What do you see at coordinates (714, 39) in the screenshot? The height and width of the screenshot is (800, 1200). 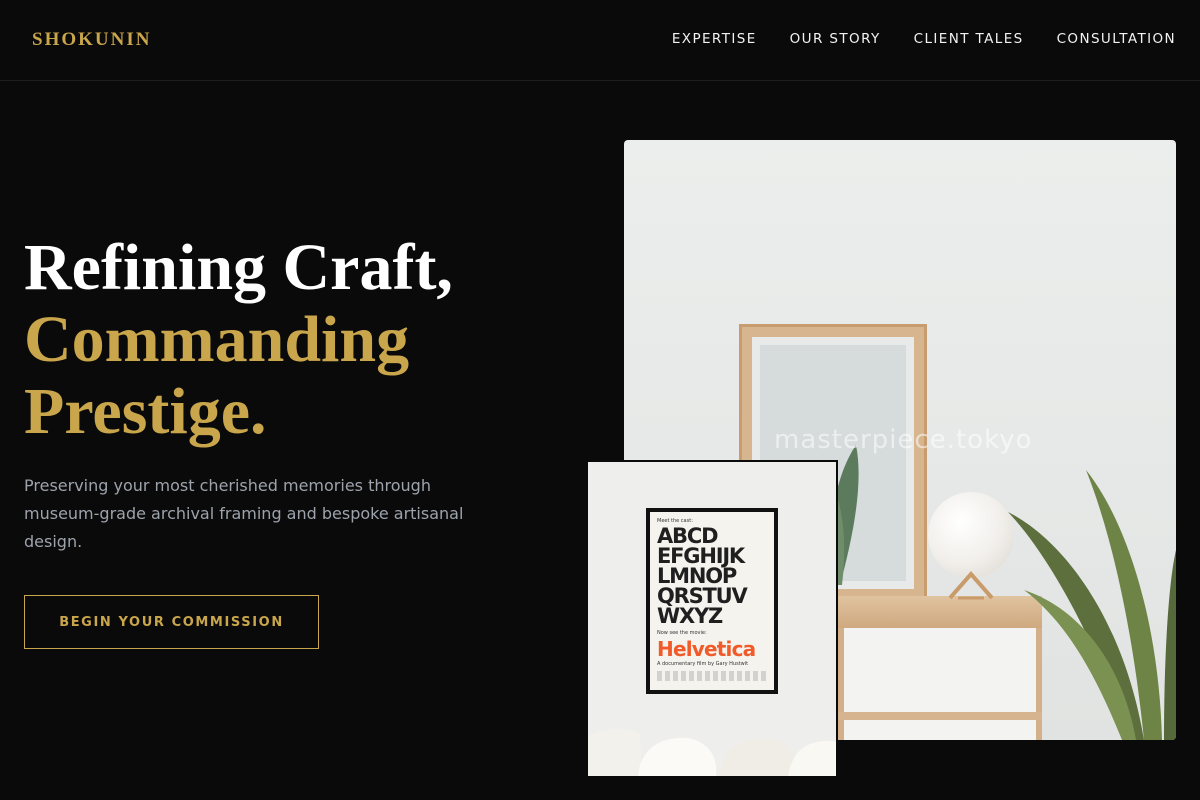 I see `nav-link-expertise: EXPERTISE` at bounding box center [714, 39].